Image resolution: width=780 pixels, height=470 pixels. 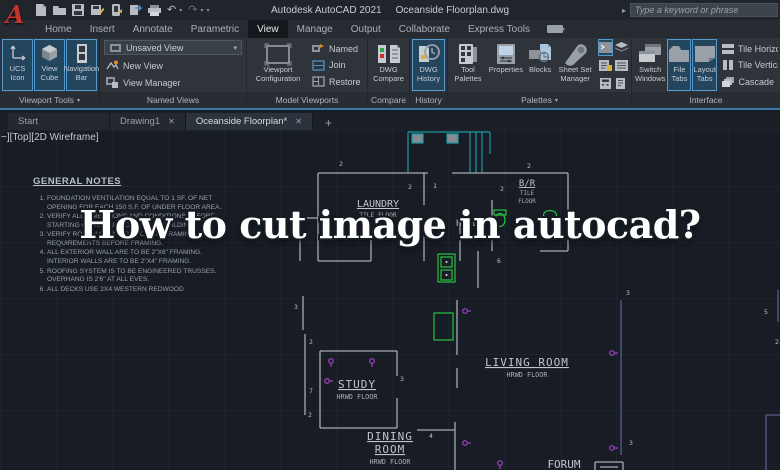 What do you see at coordinates (499, 29) in the screenshot?
I see `tab-express-tools: Express Tools` at bounding box center [499, 29].